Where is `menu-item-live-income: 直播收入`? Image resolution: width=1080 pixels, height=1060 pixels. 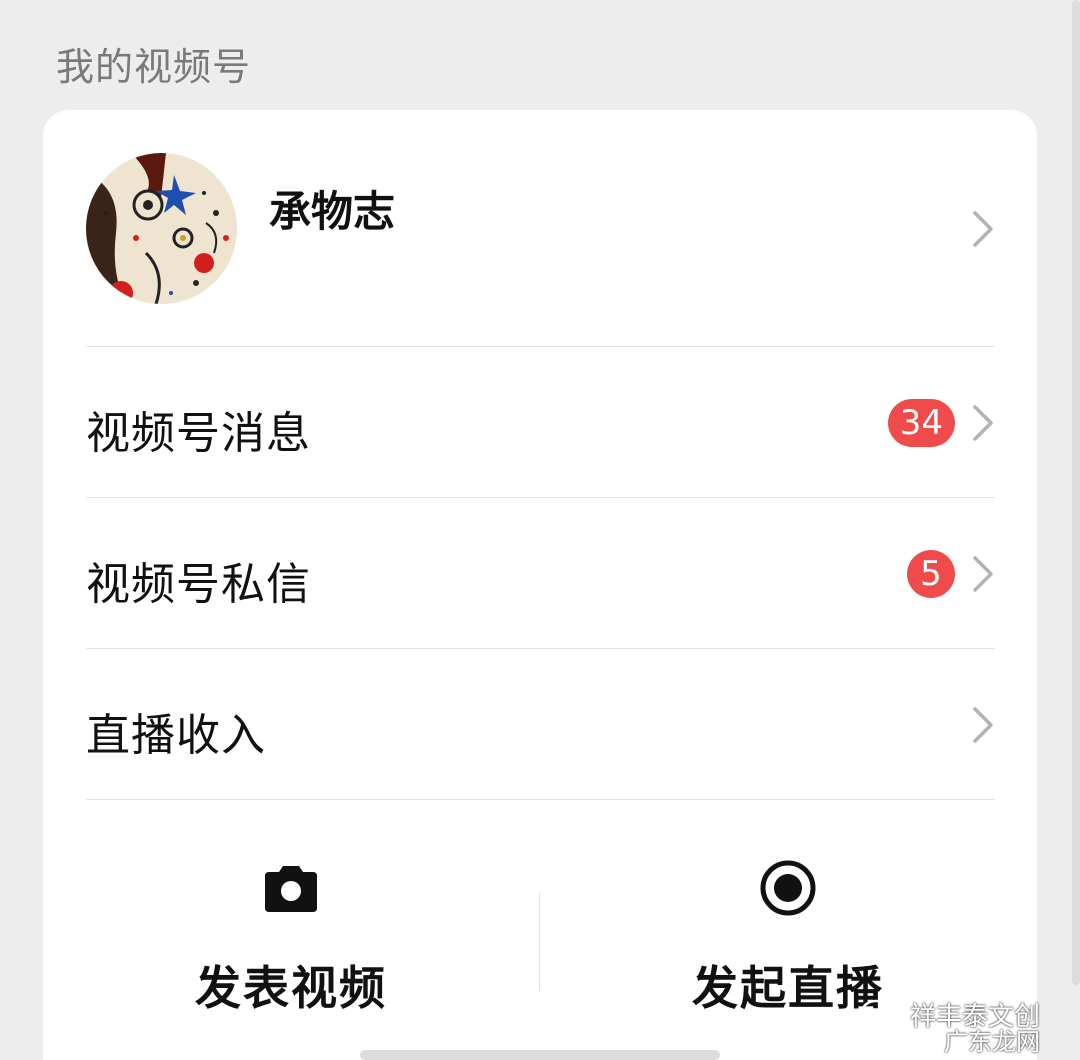 menu-item-live-income: 直播收入 is located at coordinates (540, 724).